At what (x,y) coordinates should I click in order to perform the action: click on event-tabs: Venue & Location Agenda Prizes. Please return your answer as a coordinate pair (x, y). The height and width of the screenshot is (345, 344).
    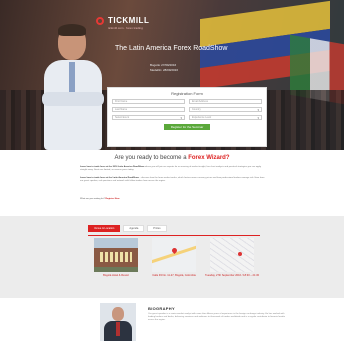
    Looking at the image, I should click on (127, 228).